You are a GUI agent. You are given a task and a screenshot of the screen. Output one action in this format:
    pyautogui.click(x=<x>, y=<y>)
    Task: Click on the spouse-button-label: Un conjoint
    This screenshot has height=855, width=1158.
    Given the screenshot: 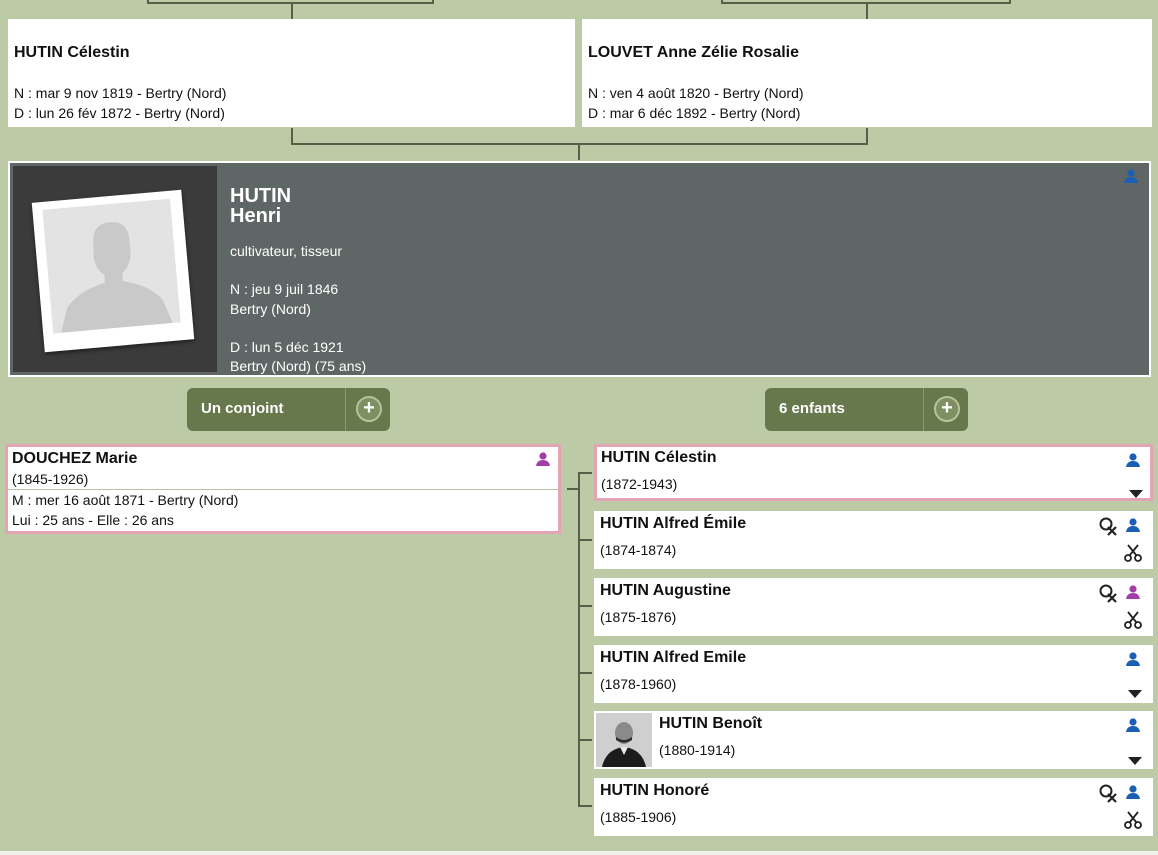 What is the action you would take?
    pyautogui.click(x=242, y=408)
    